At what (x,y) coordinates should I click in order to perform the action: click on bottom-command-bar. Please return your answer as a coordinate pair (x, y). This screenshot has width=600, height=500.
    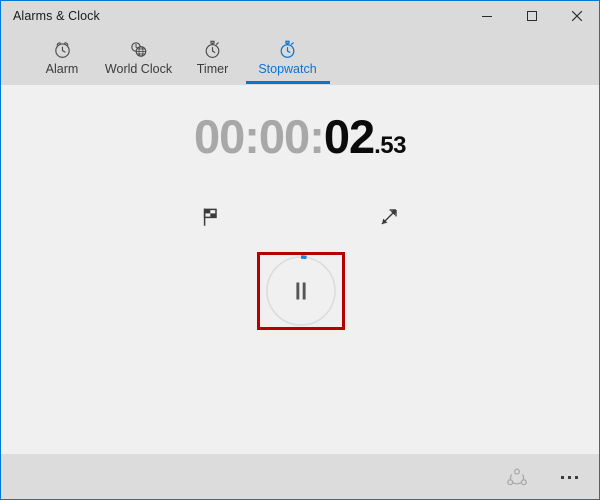
    Looking at the image, I should click on (300, 476).